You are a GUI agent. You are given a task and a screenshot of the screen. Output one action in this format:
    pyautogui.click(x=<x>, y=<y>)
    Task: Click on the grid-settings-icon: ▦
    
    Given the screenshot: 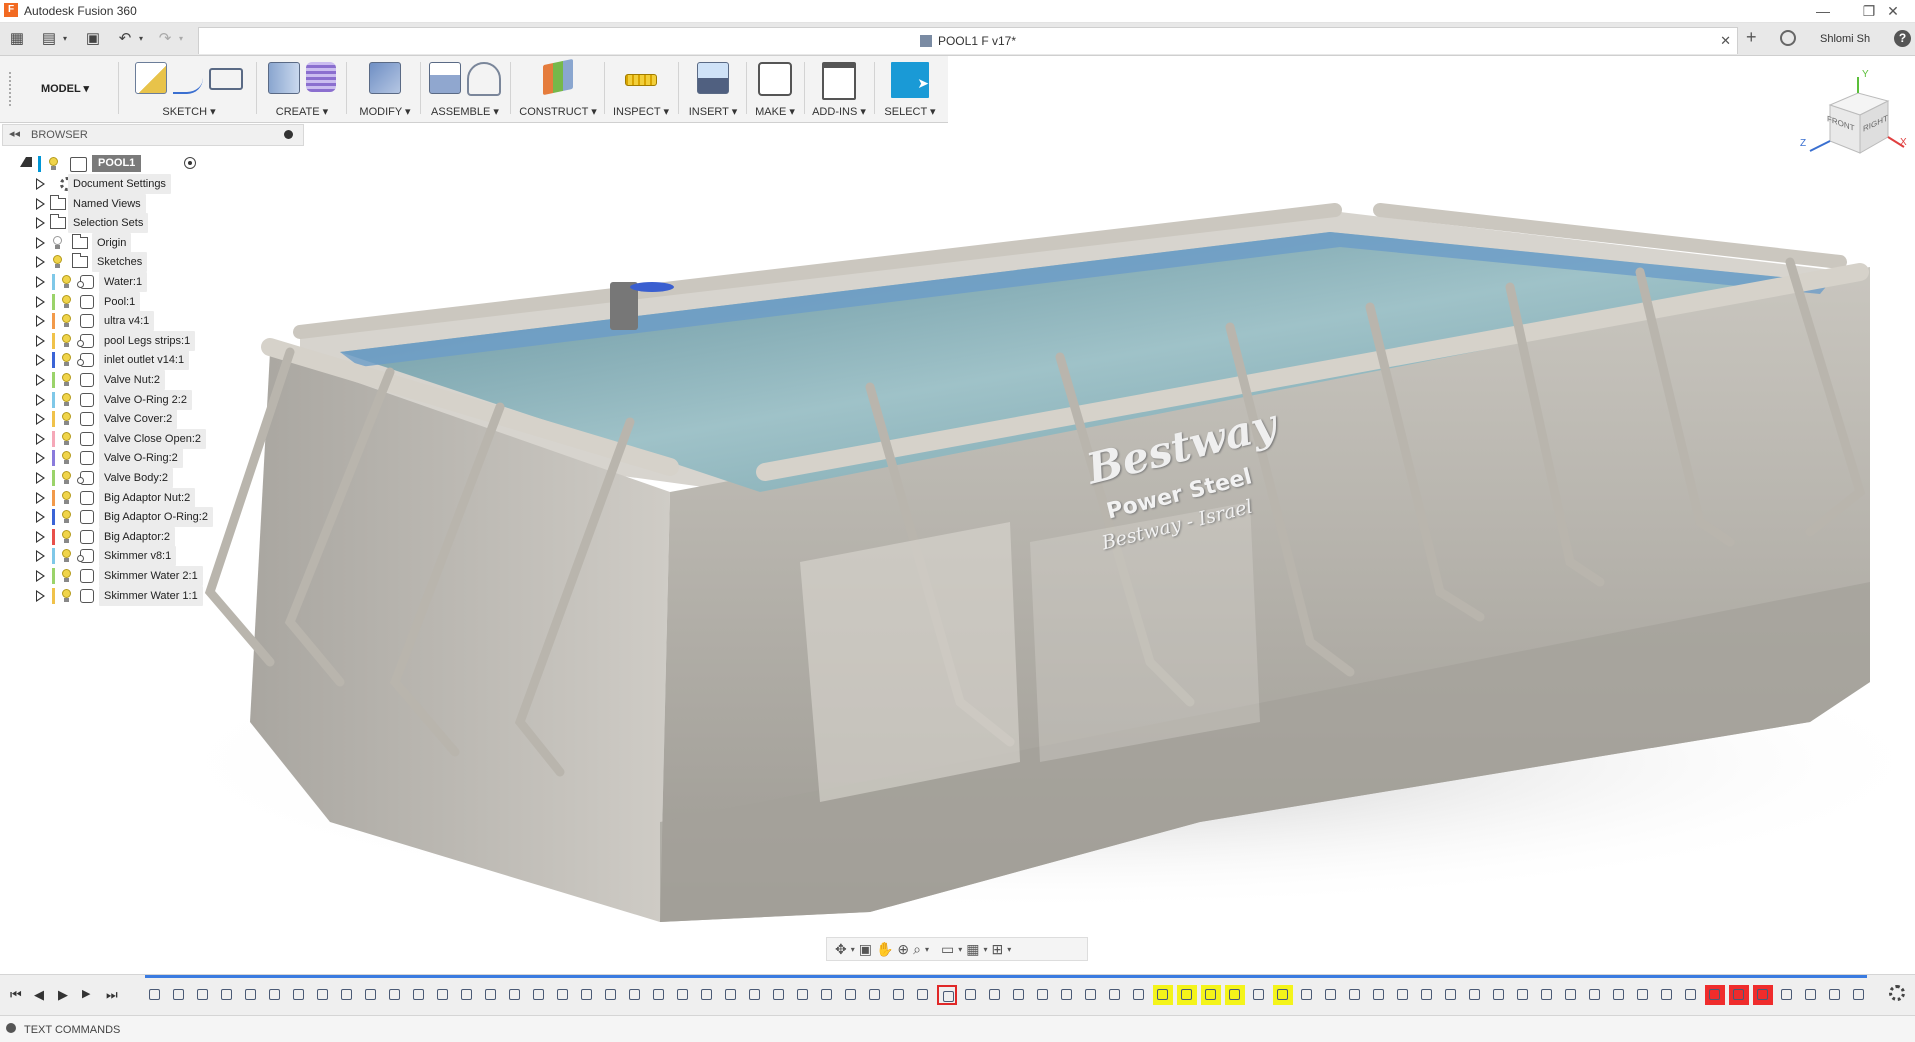 What is the action you would take?
    pyautogui.click(x=972, y=949)
    